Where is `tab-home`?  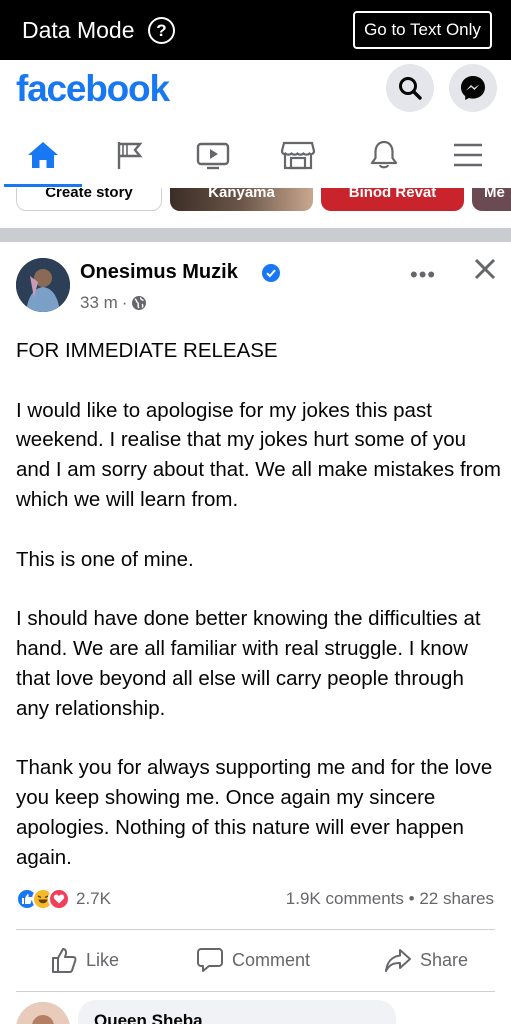 tab-home is located at coordinates (43, 155).